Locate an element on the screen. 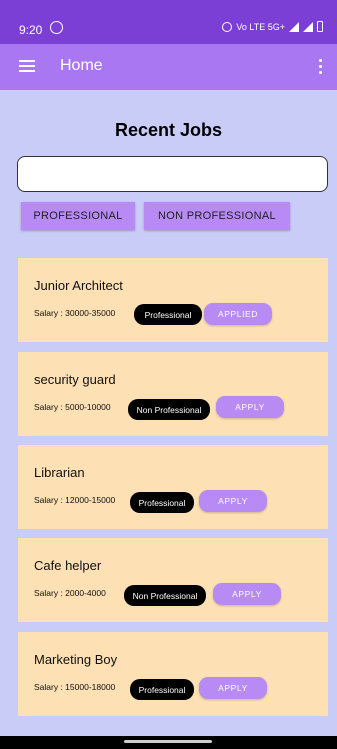 The height and width of the screenshot is (749, 337). status-icons: Vo LTE 5G+ is located at coordinates (272, 26).